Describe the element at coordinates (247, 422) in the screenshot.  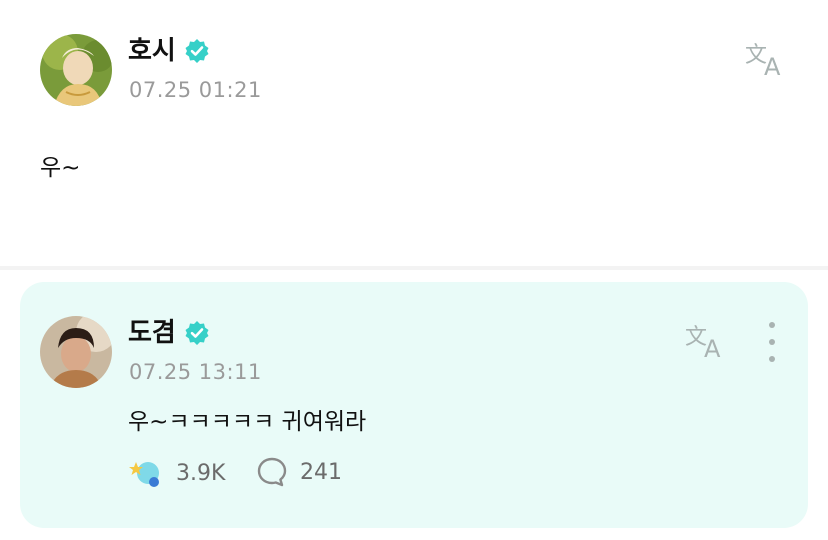
I see `comment-text: 우~ㅋㅋㅋㅋㅋ 귀여워라` at that location.